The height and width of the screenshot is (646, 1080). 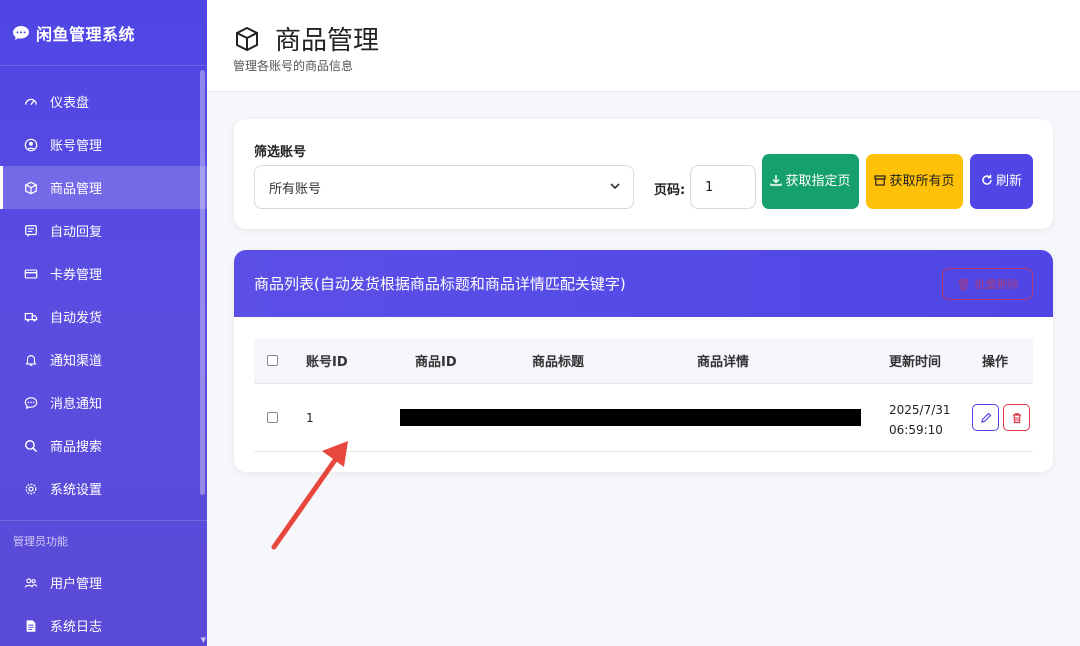 I want to click on filter-account-label: 筛选账号, so click(x=280, y=152).